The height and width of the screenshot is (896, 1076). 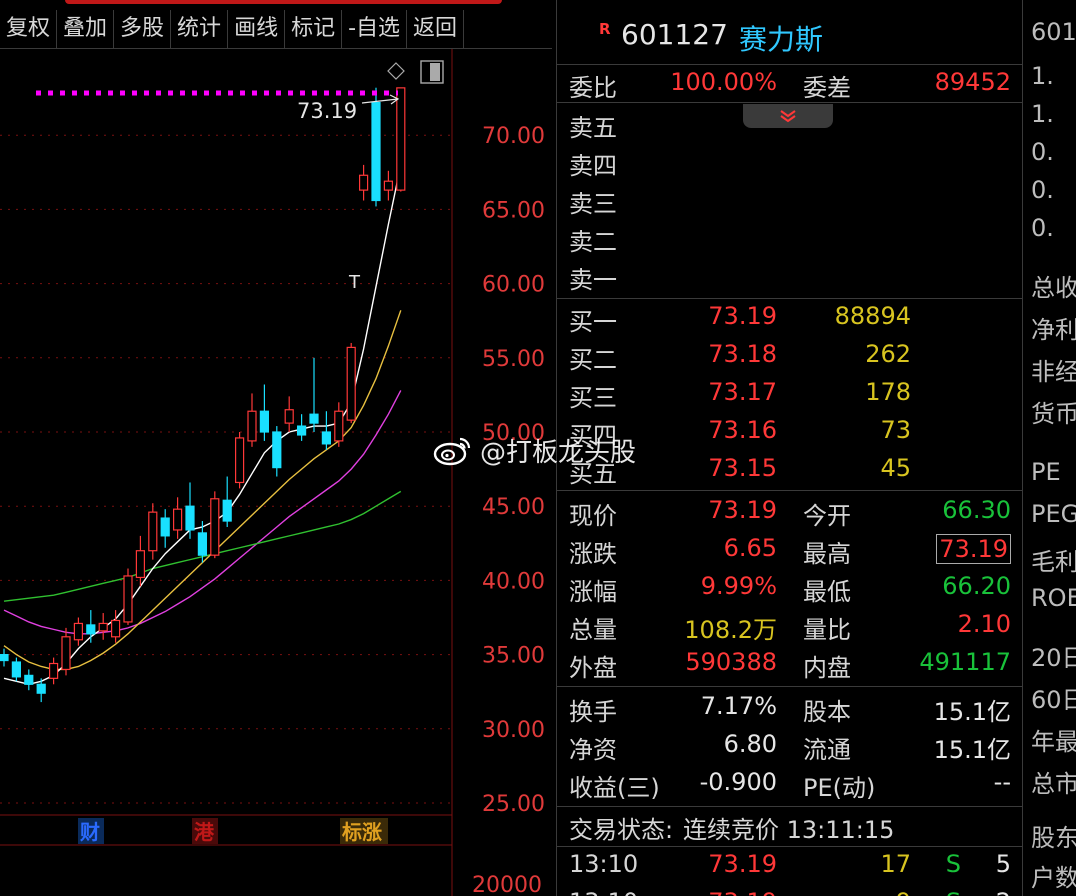 I want to click on rzrq-badge: R, so click(x=605, y=29).